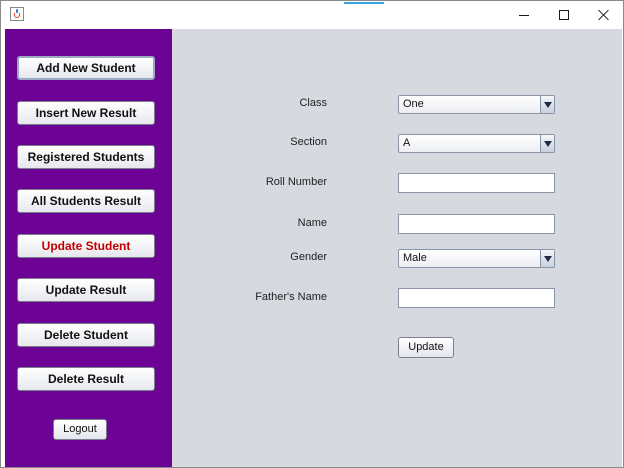 This screenshot has width=624, height=468. Describe the element at coordinates (415, 258) in the screenshot. I see `gender-dropdown-value: Male` at that location.